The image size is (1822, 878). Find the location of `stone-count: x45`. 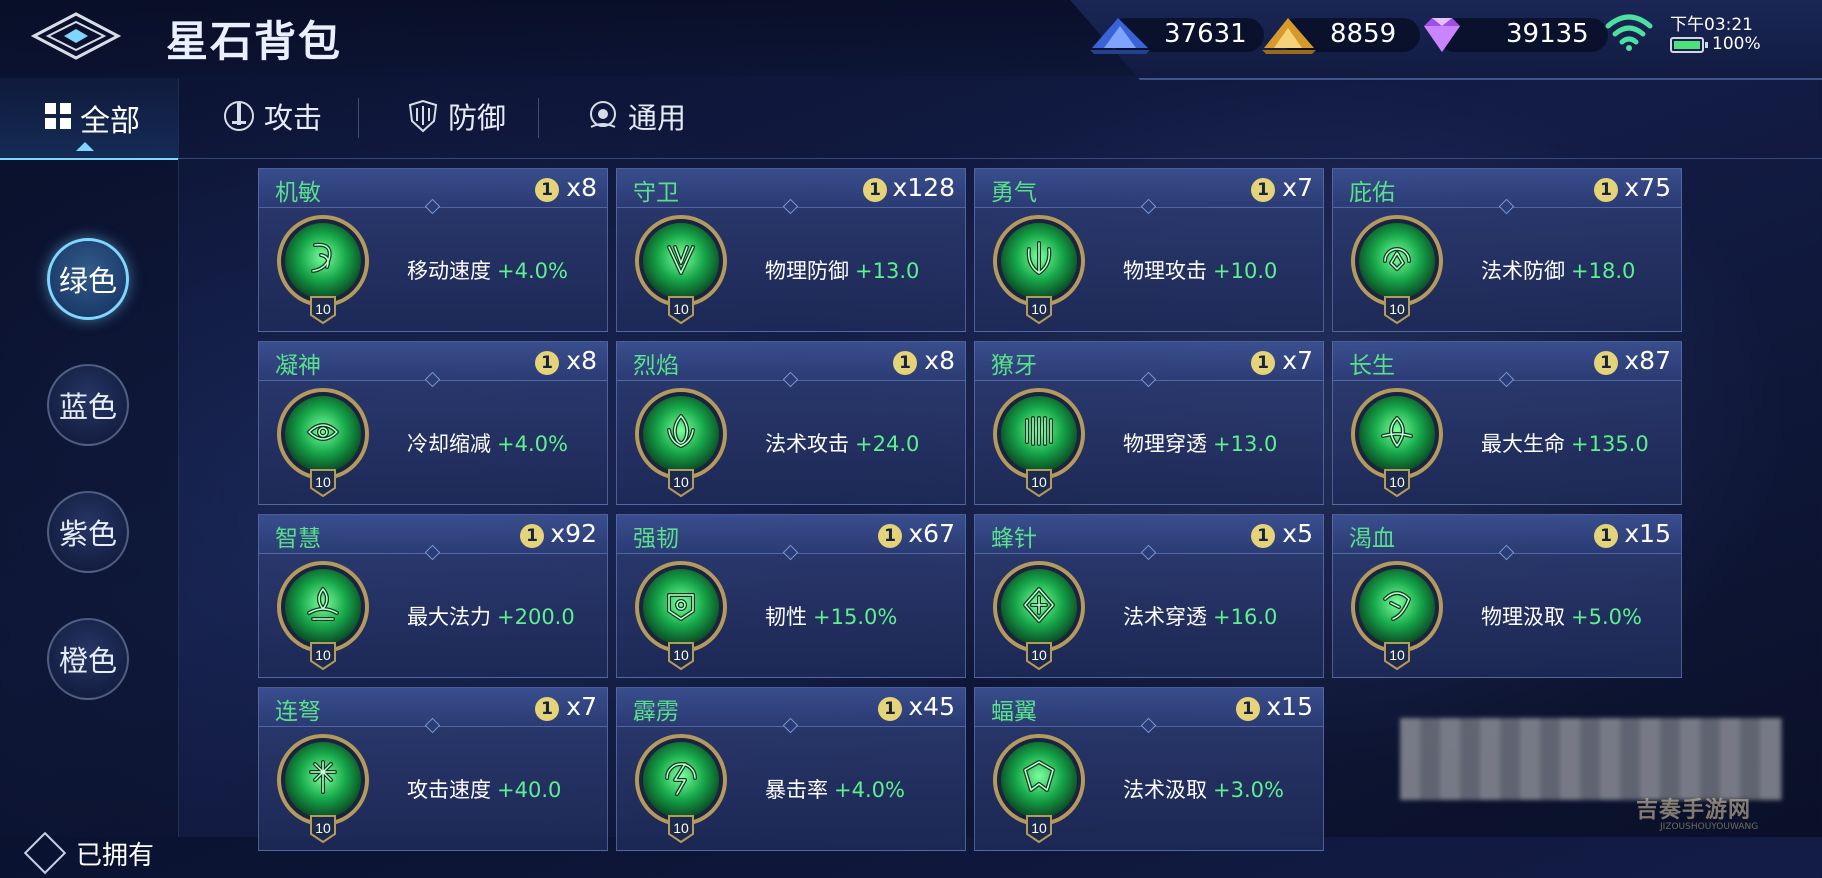

stone-count: x45 is located at coordinates (931, 706).